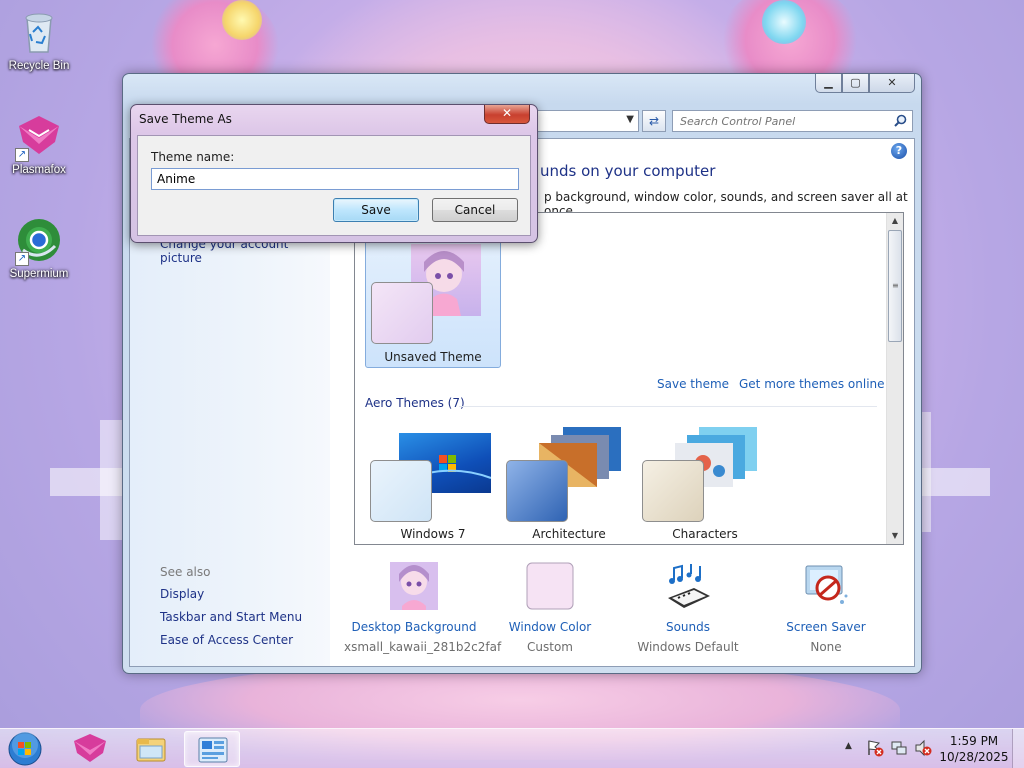  Describe the element at coordinates (415, 403) in the screenshot. I see `aero-themes-label: Aero Themes (7)` at that location.